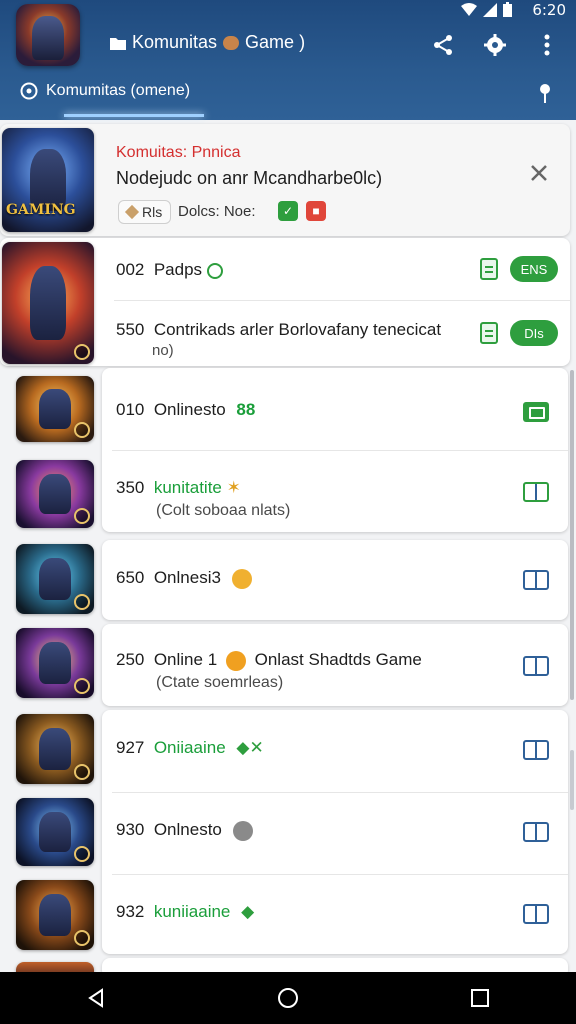 This screenshot has width=576, height=1024. What do you see at coordinates (178, 269) in the screenshot?
I see `row-name: Padps` at bounding box center [178, 269].